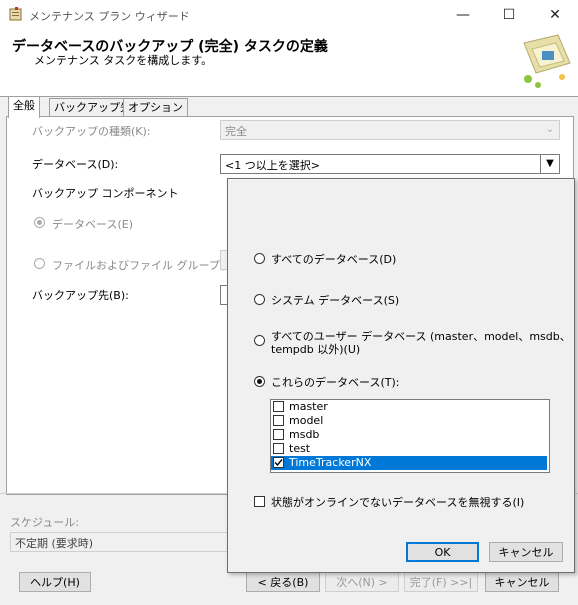 The image size is (578, 605). Describe the element at coordinates (330, 462) in the screenshot. I see `database-name: TimeTrackerNX` at that location.